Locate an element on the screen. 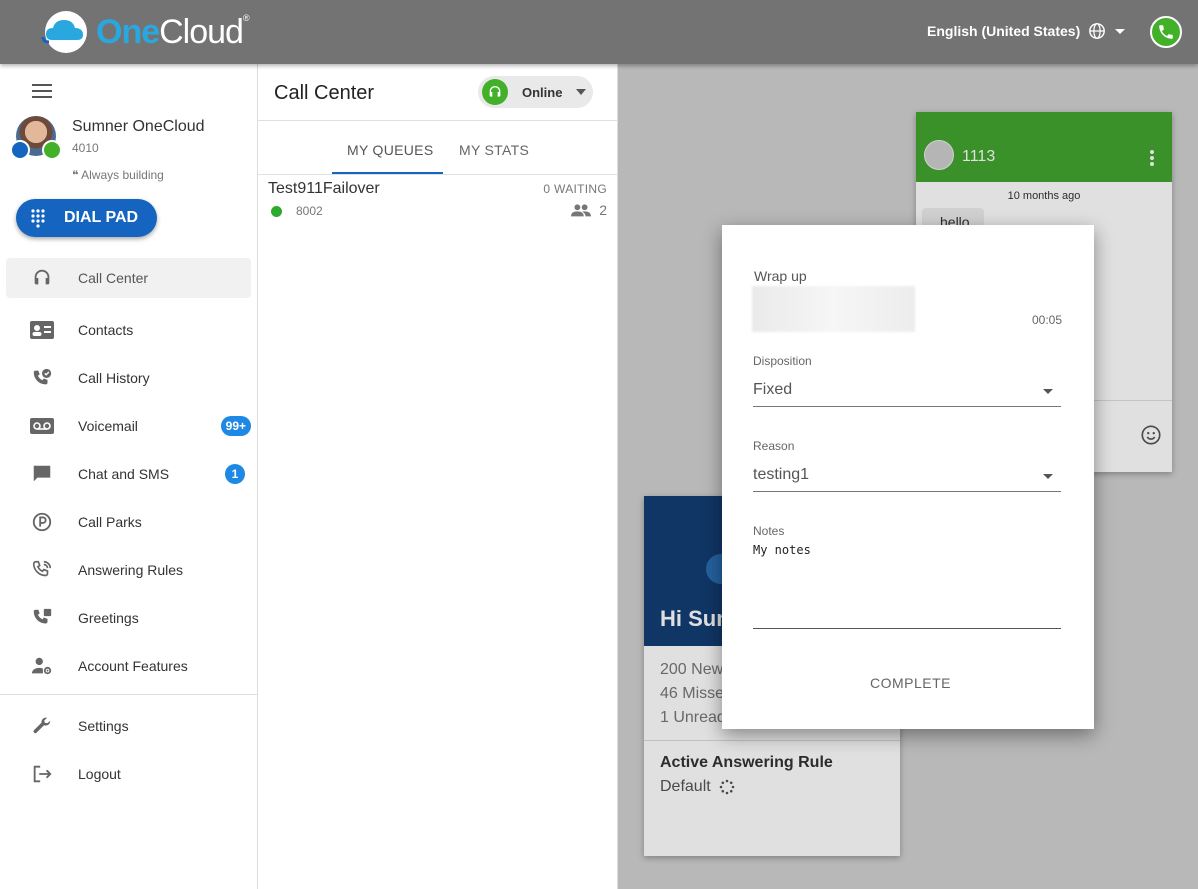 This screenshot has width=1198, height=889. globe-icon is located at coordinates (1097, 31).